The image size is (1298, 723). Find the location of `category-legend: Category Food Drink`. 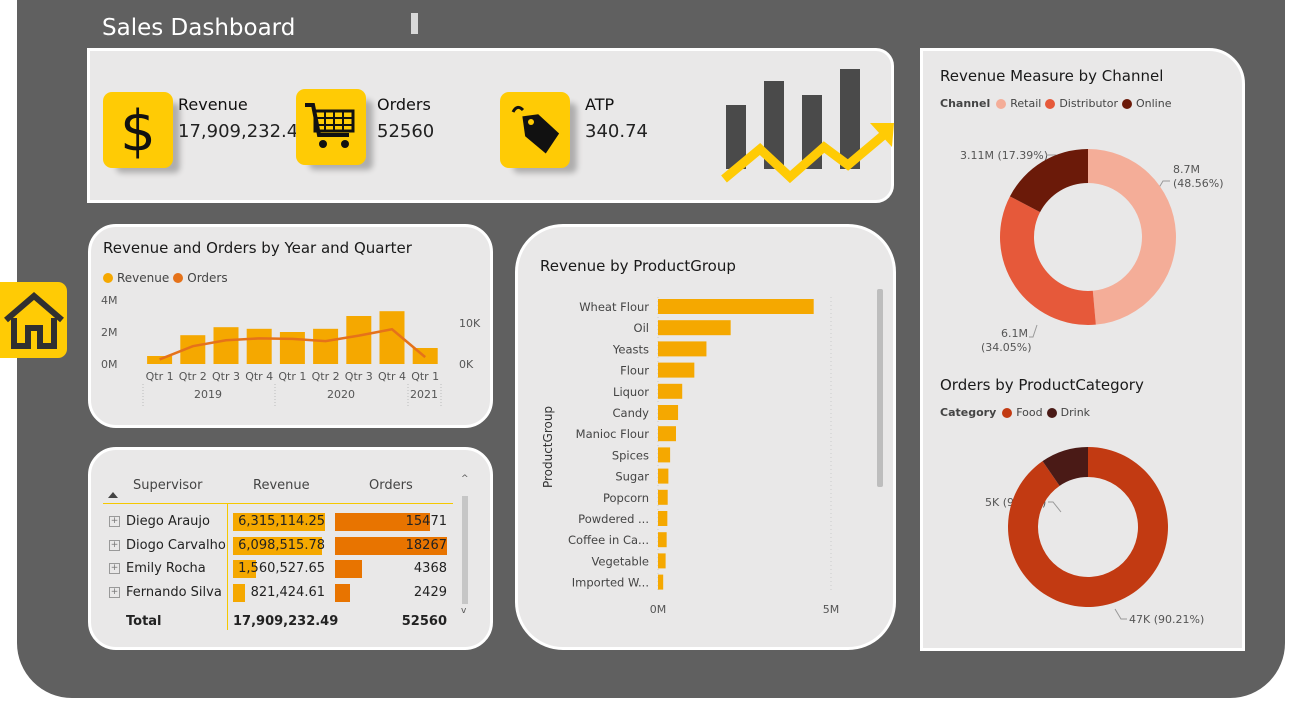

category-legend: Category Food Drink is located at coordinates (1015, 412).